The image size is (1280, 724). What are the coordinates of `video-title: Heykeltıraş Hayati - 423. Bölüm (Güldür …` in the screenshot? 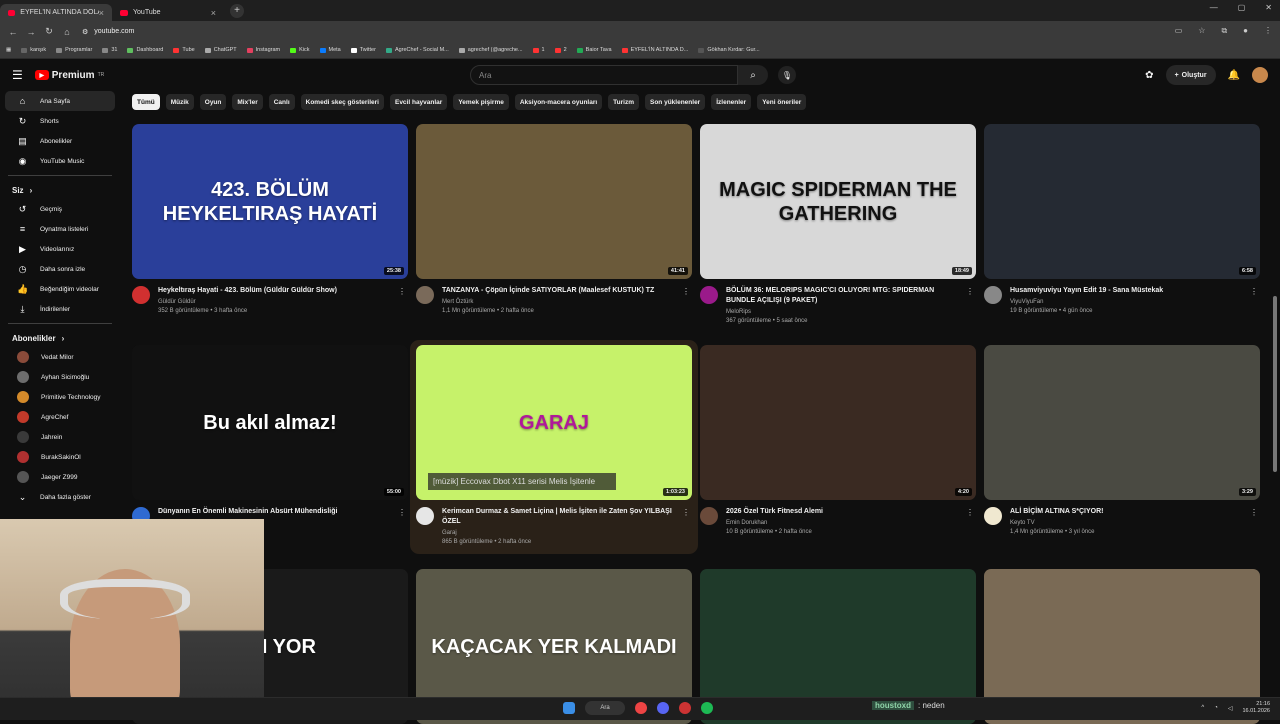 It's located at (273, 291).